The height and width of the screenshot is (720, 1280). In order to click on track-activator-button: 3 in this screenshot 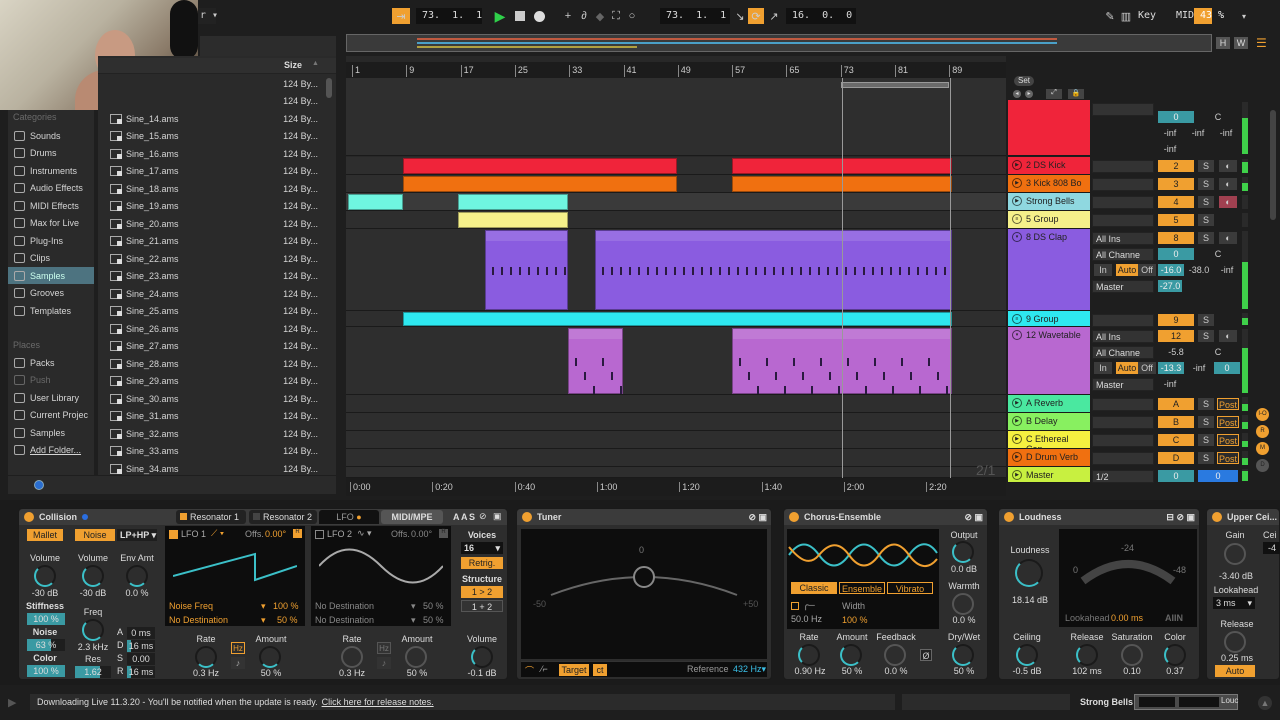, I will do `click(1176, 184)`.